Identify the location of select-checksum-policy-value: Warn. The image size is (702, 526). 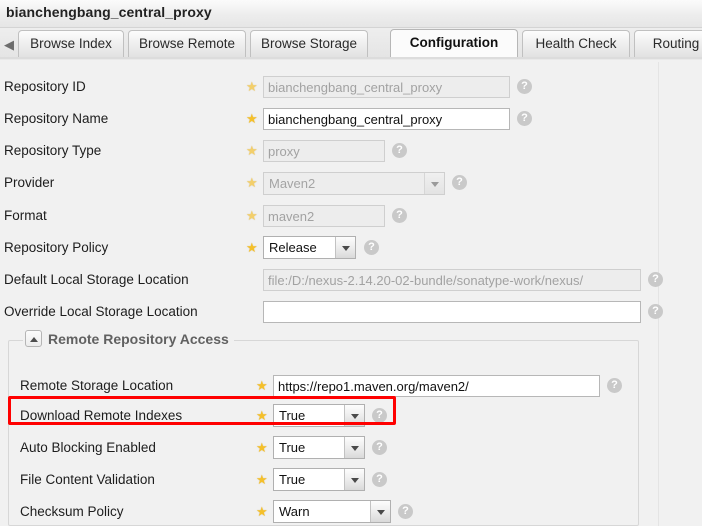
(294, 511).